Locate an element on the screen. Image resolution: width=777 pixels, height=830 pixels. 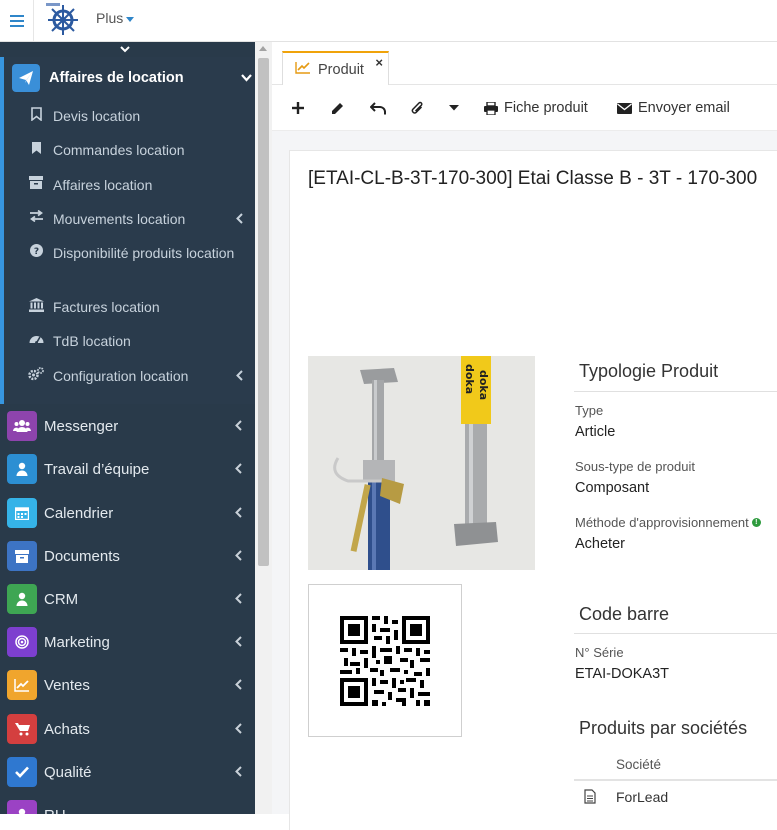
procurement-method-label: Méthode d'approvisionnement! is located at coordinates (668, 522).